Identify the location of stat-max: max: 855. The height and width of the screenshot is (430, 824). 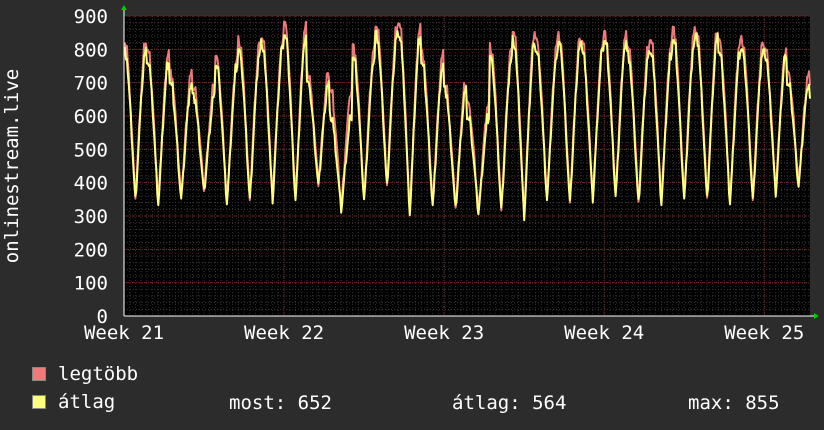
(734, 403).